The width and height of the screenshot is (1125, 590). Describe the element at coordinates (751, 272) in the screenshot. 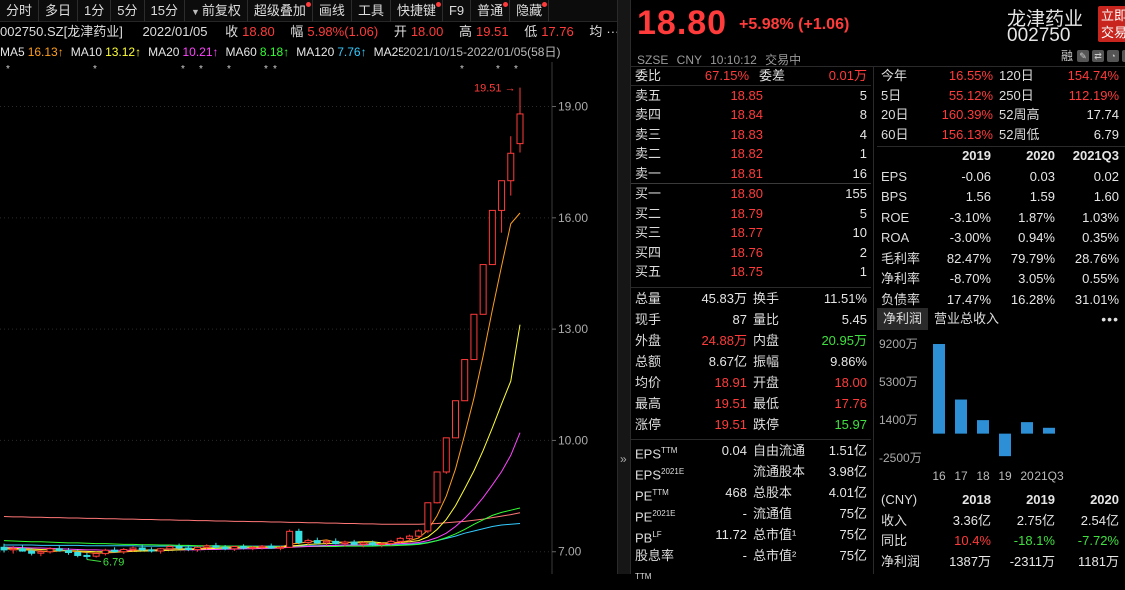

I see `buy-level-row: 买五 18.75 1` at that location.